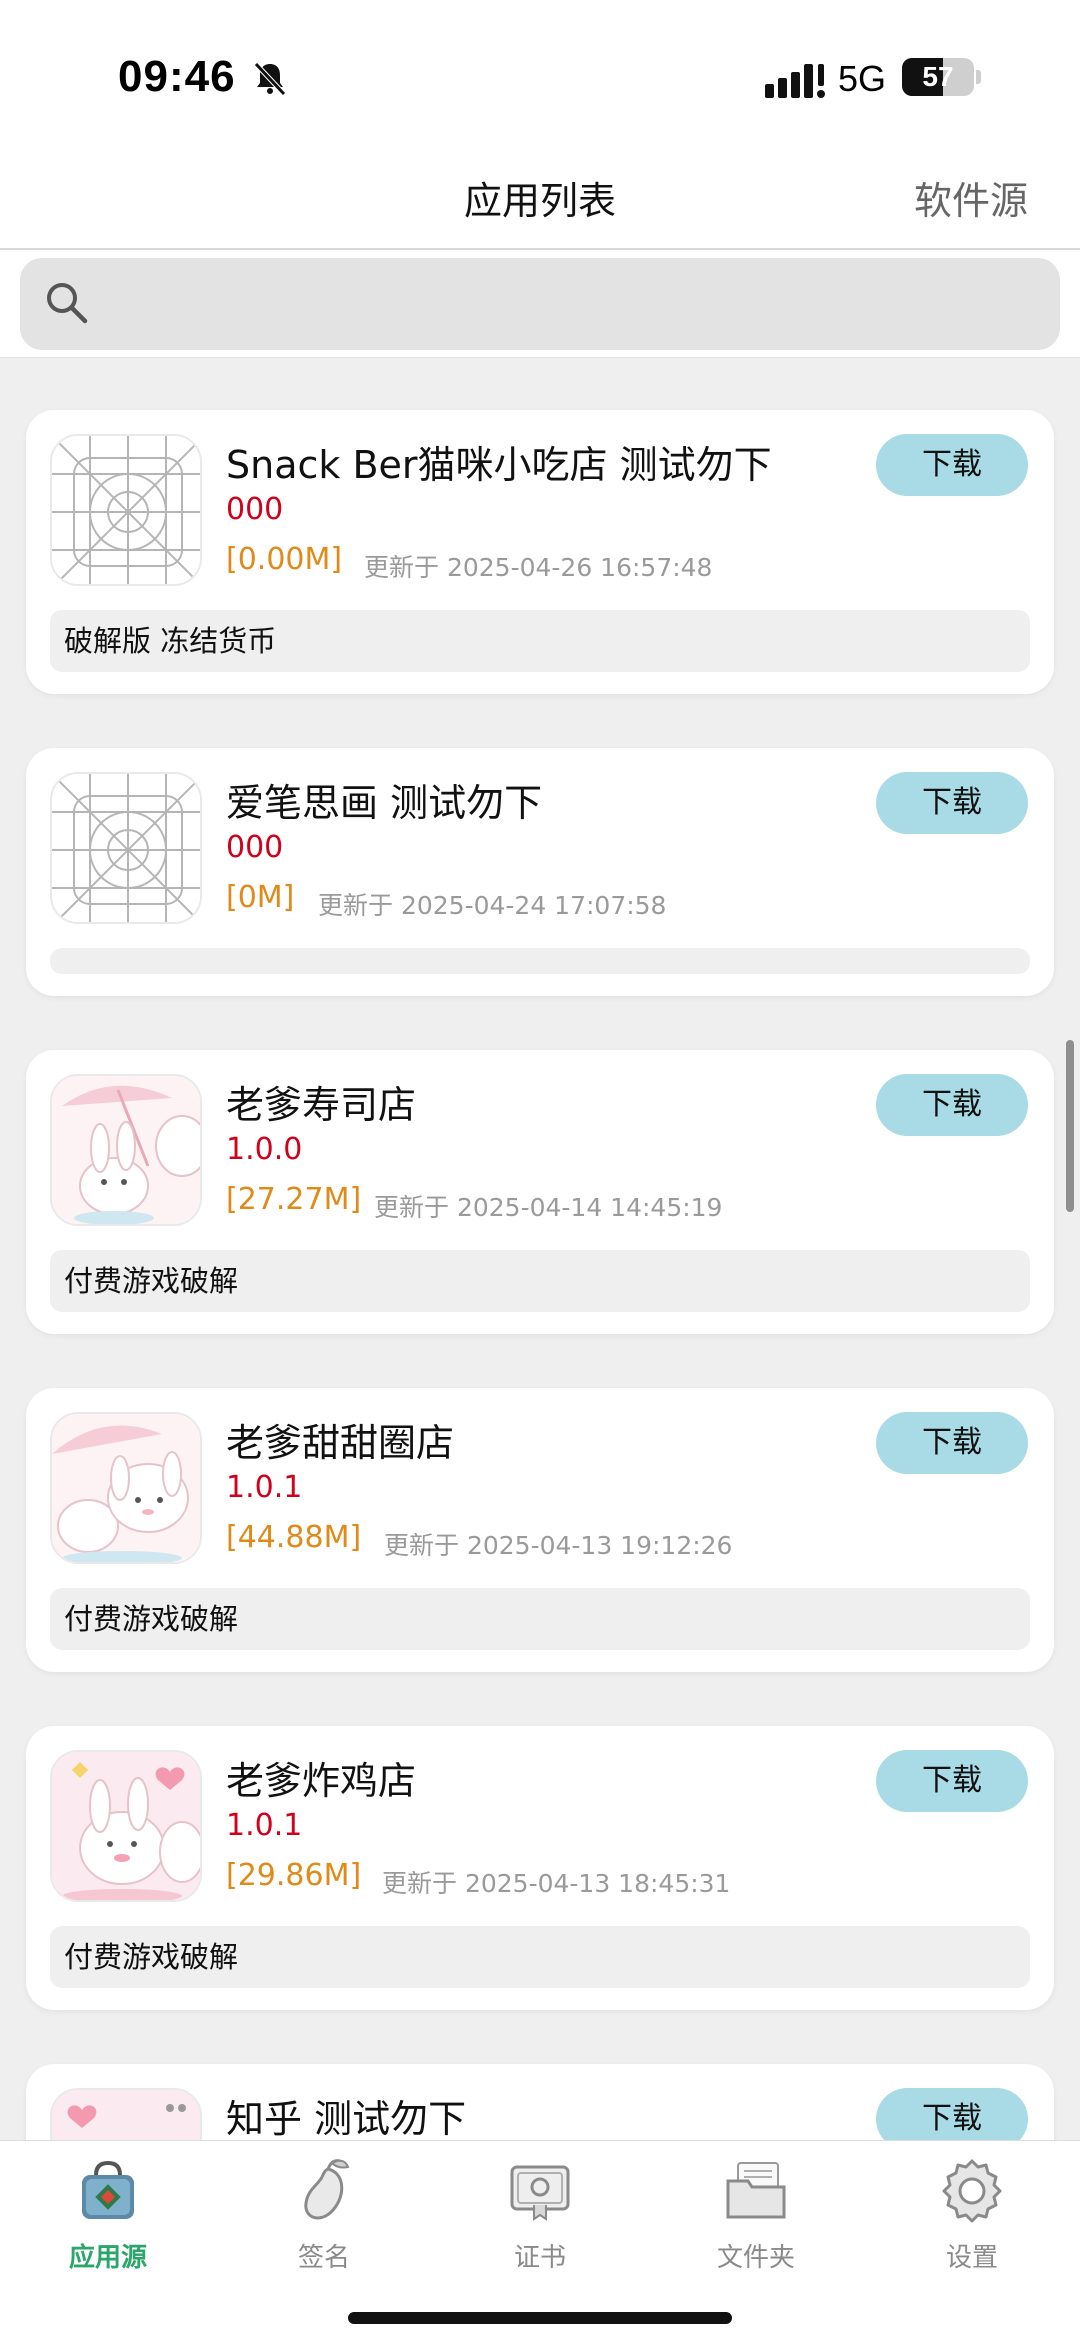  I want to click on tab-label: 应用源, so click(107, 2258).